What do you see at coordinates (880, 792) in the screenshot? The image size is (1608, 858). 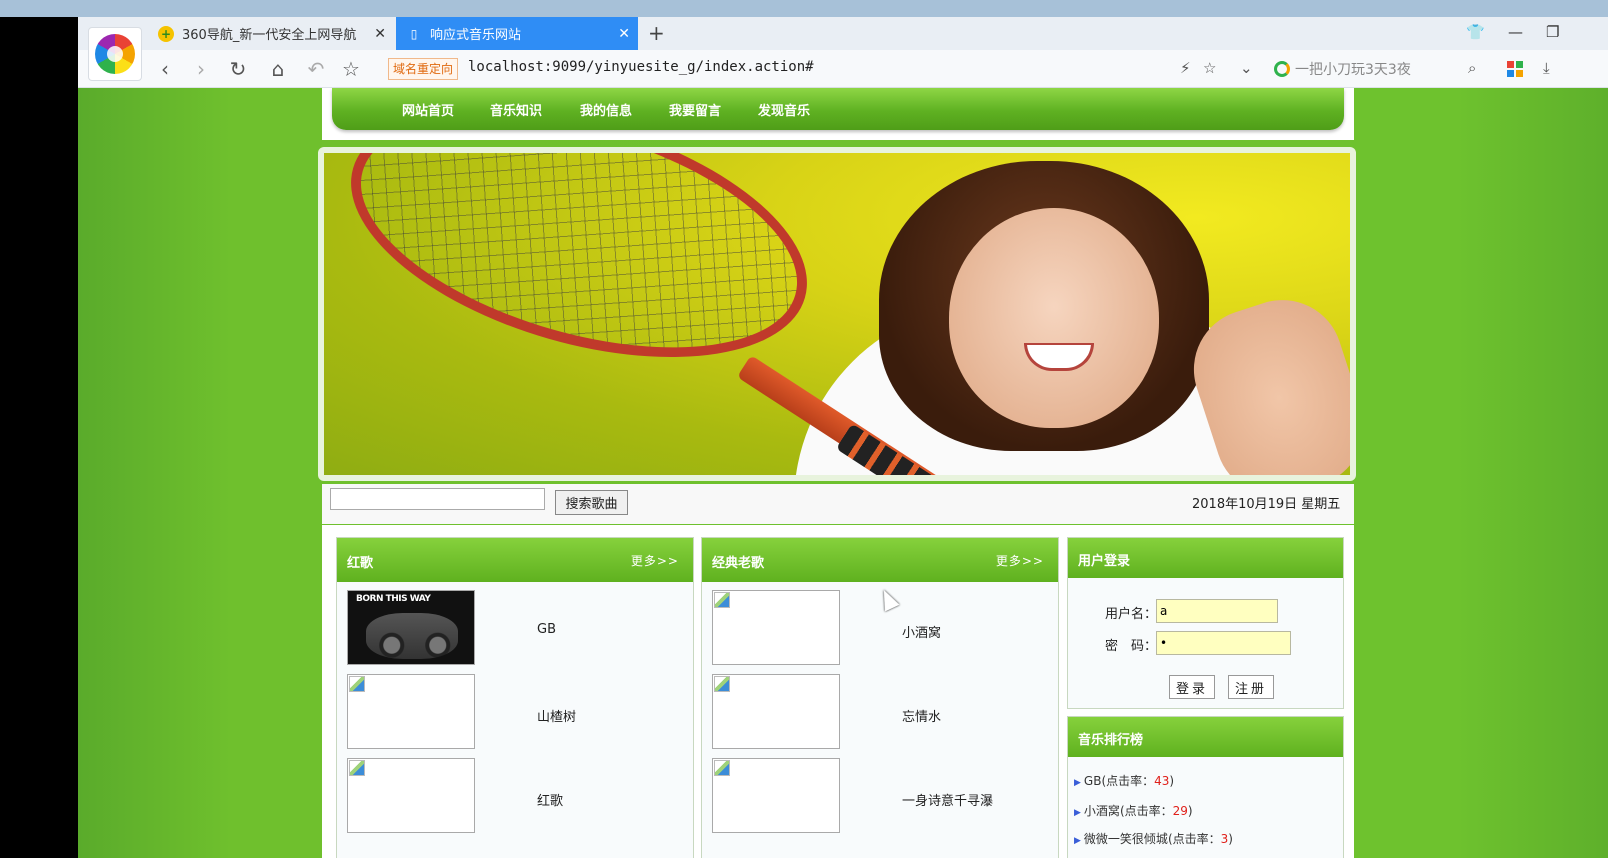 I see `song-item: 一身诗意千寻瀑` at bounding box center [880, 792].